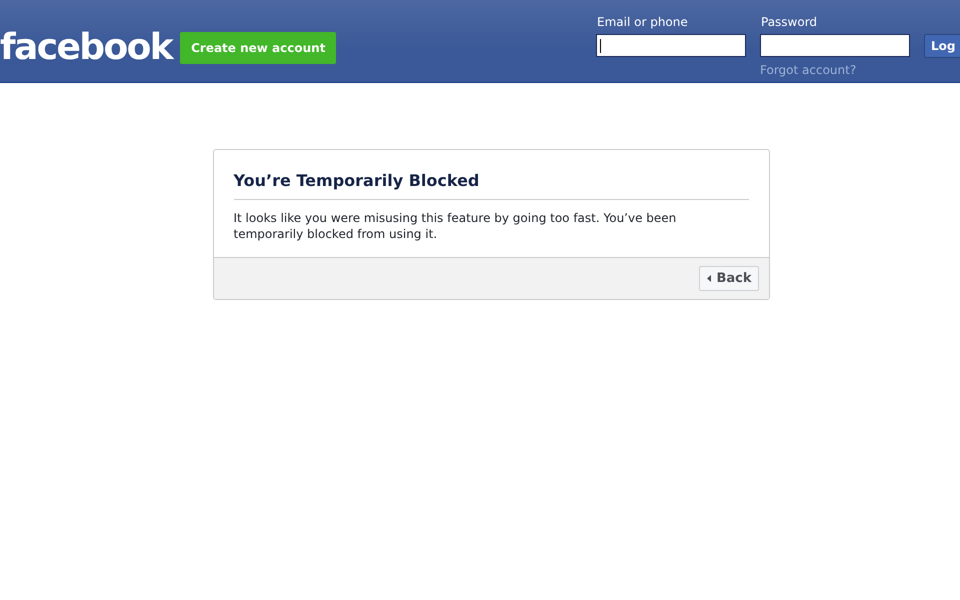 The image size is (960, 600). I want to click on field-label: Password, so click(789, 22).